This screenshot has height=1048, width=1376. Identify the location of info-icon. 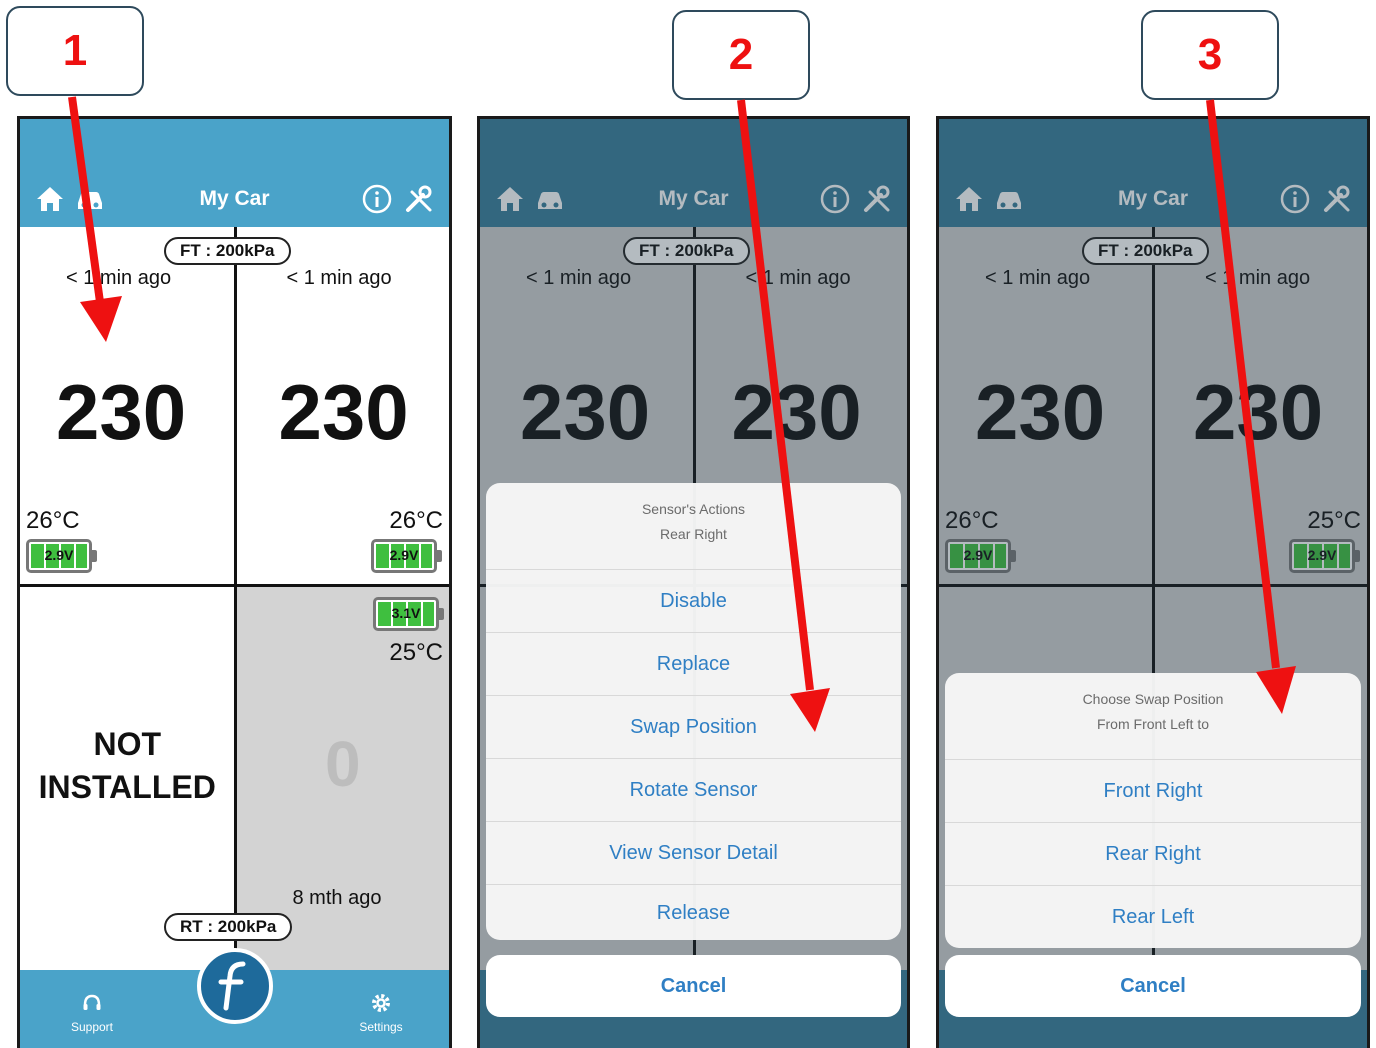
(377, 199).